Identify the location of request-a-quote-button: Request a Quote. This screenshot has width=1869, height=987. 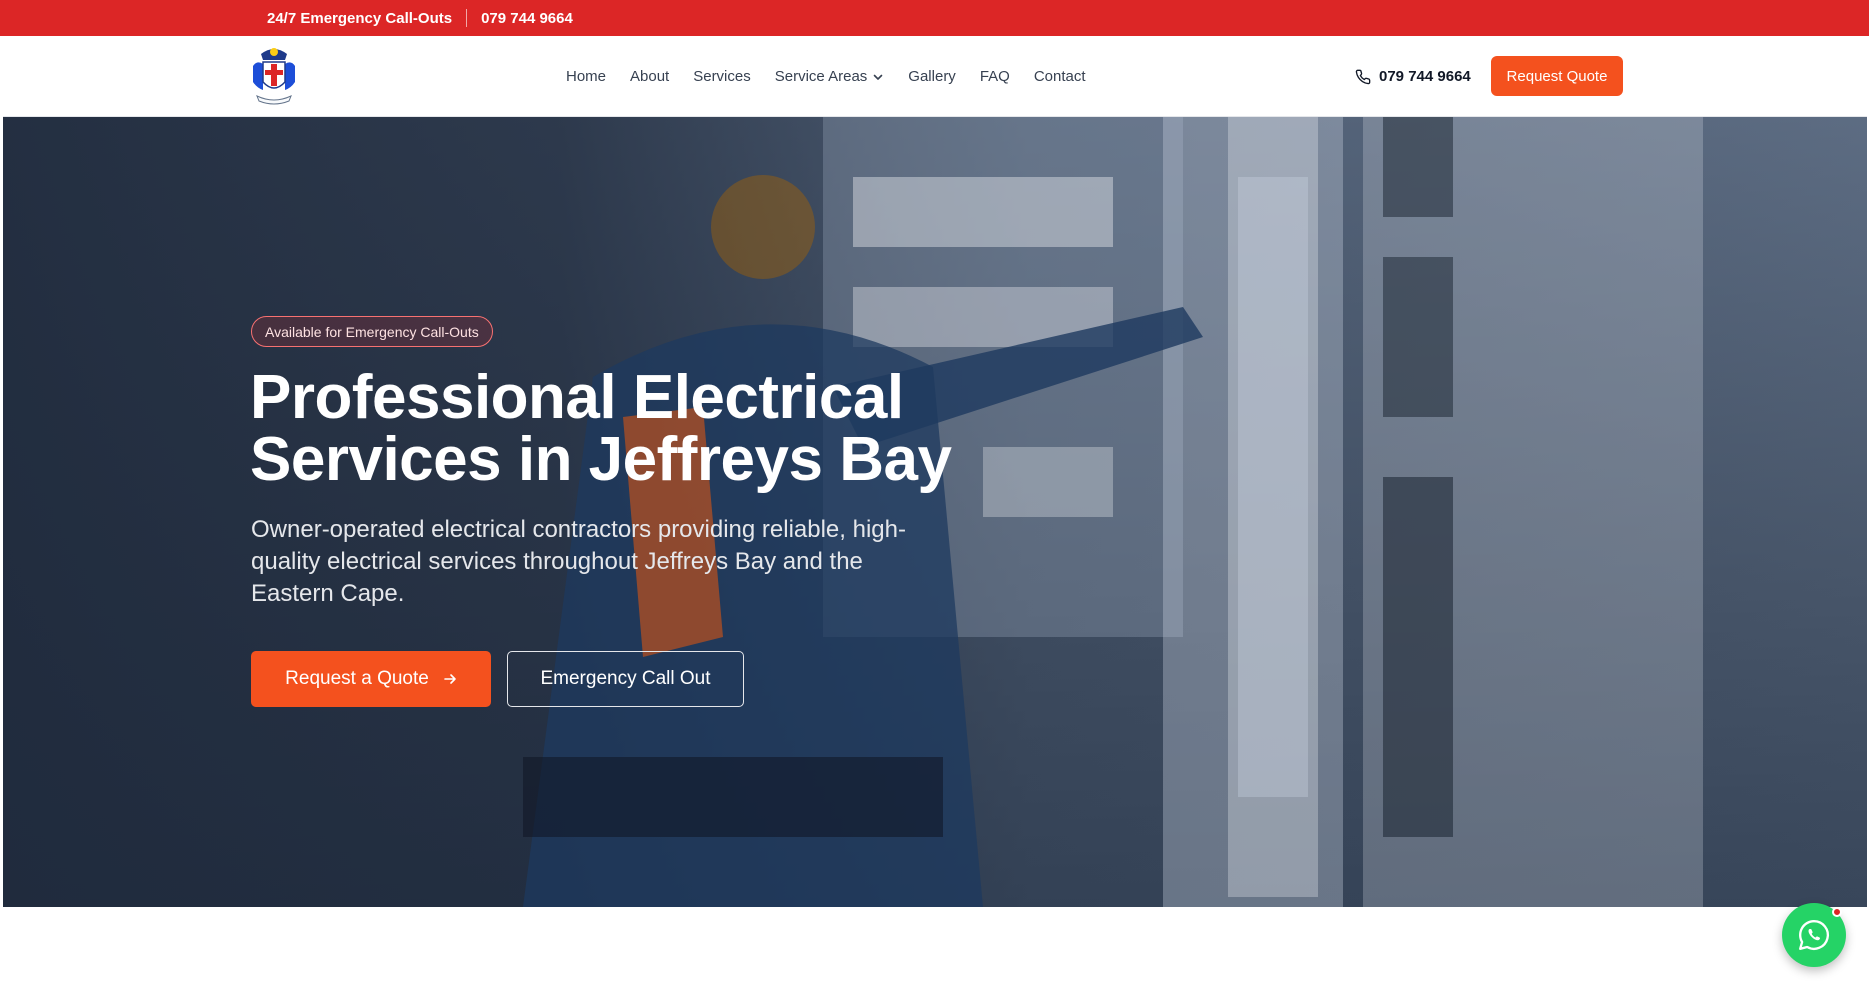
(371, 679).